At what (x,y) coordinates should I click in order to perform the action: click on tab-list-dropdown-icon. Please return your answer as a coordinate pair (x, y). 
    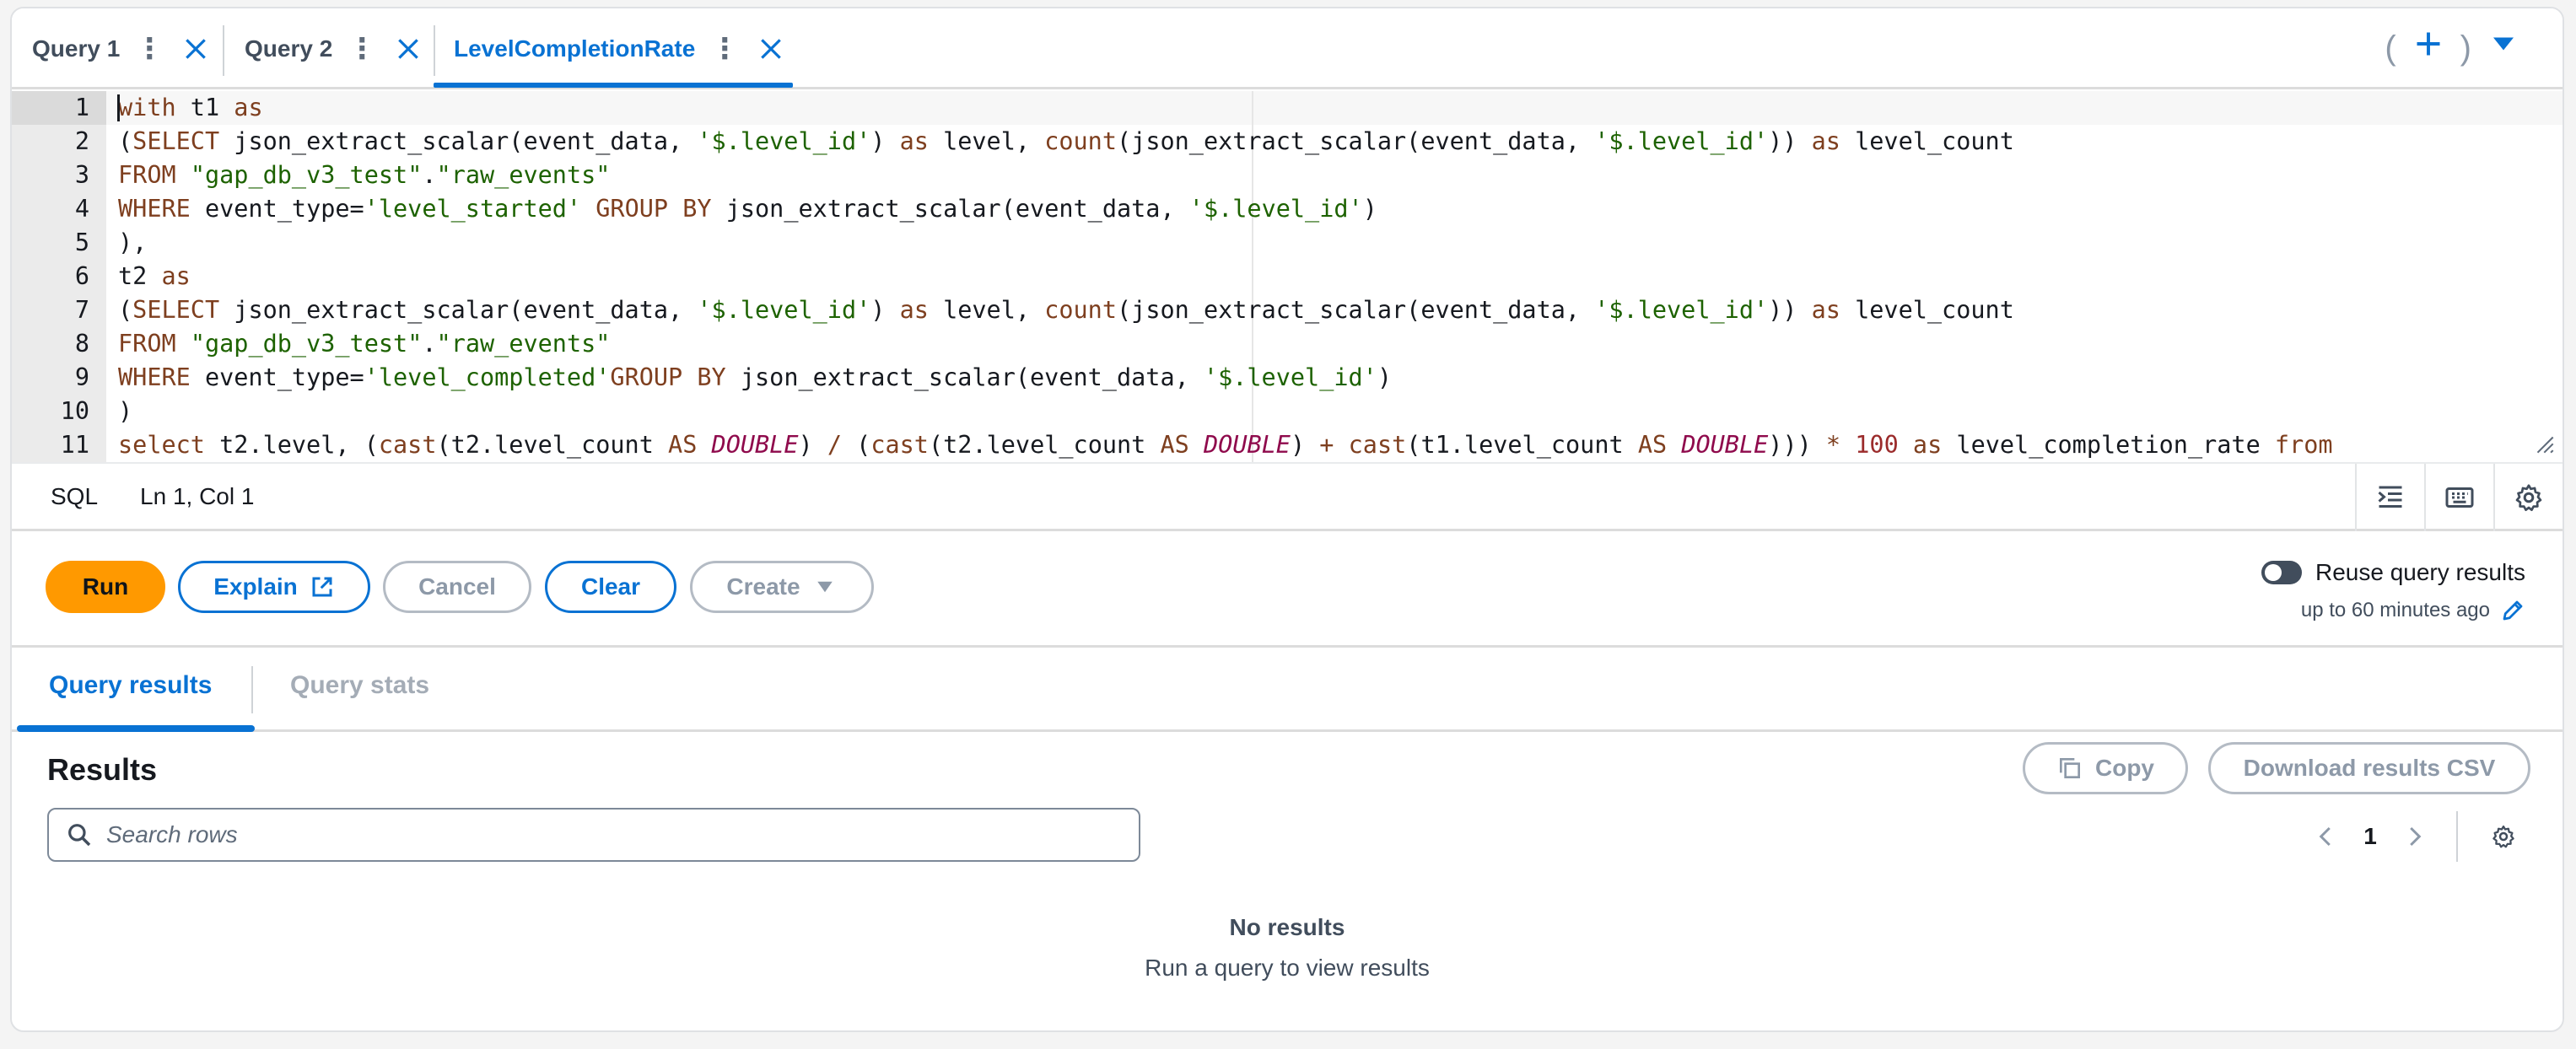
    Looking at the image, I should click on (2503, 48).